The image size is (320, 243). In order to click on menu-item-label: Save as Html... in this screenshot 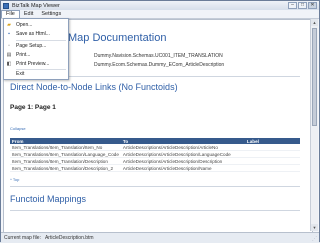, I will do `click(33, 34)`.